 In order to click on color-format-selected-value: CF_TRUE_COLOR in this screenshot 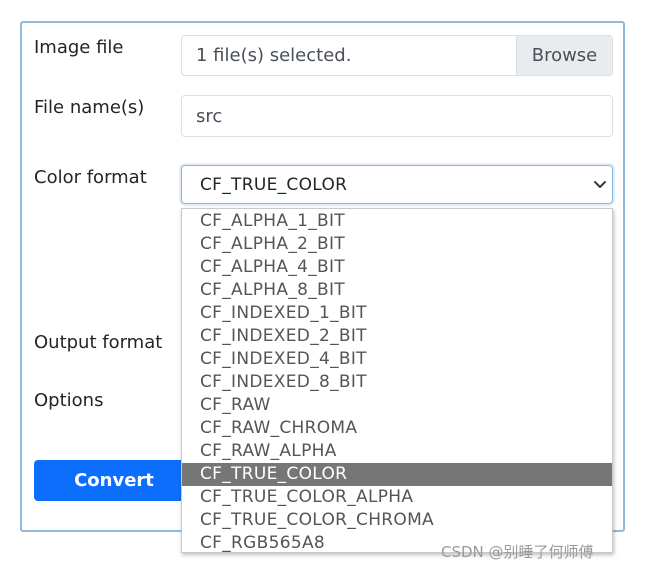, I will do `click(274, 185)`.